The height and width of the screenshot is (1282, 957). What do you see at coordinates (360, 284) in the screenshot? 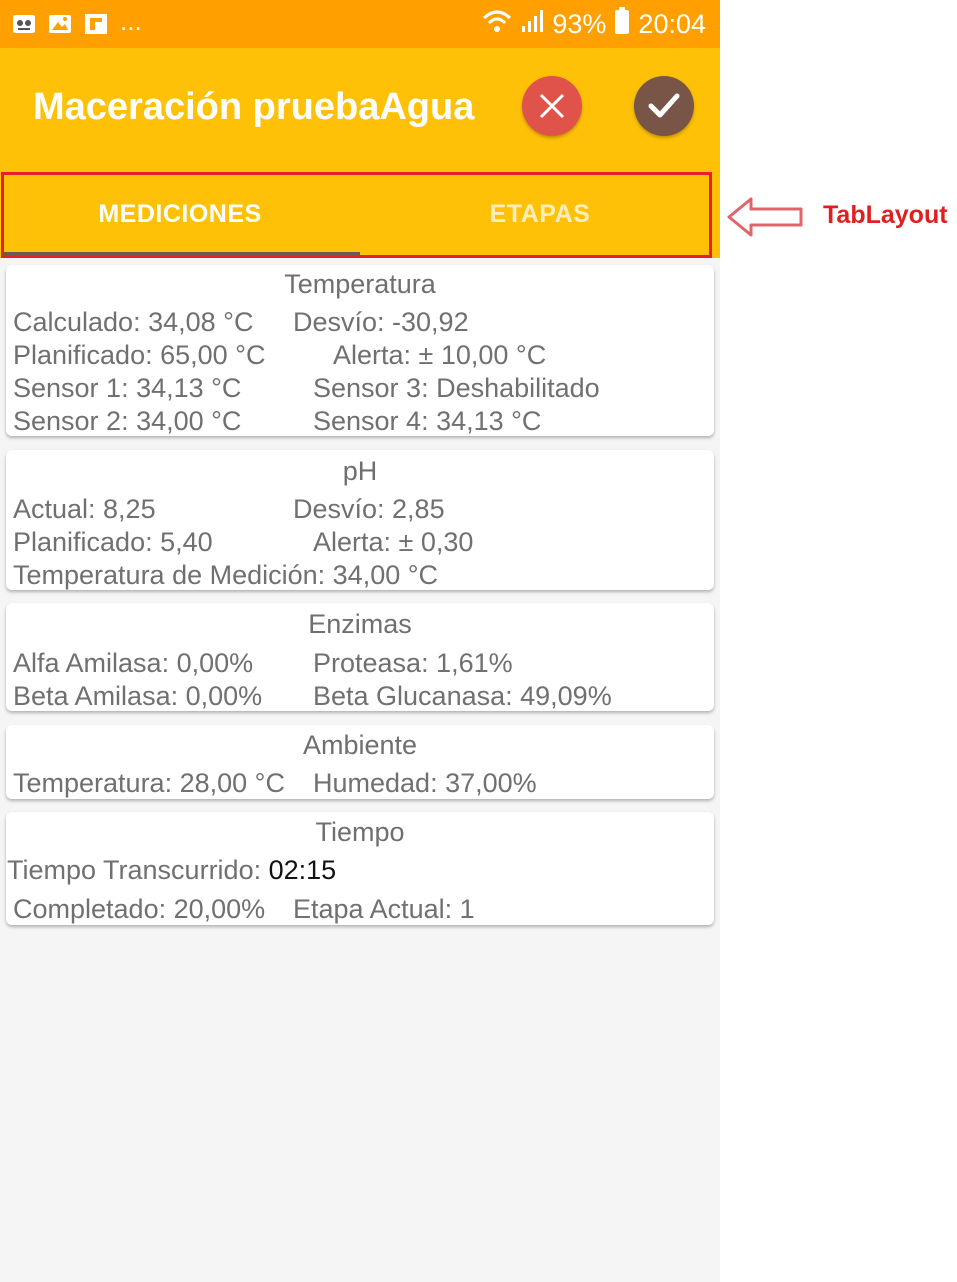
I see `card-title: Temperatura` at bounding box center [360, 284].